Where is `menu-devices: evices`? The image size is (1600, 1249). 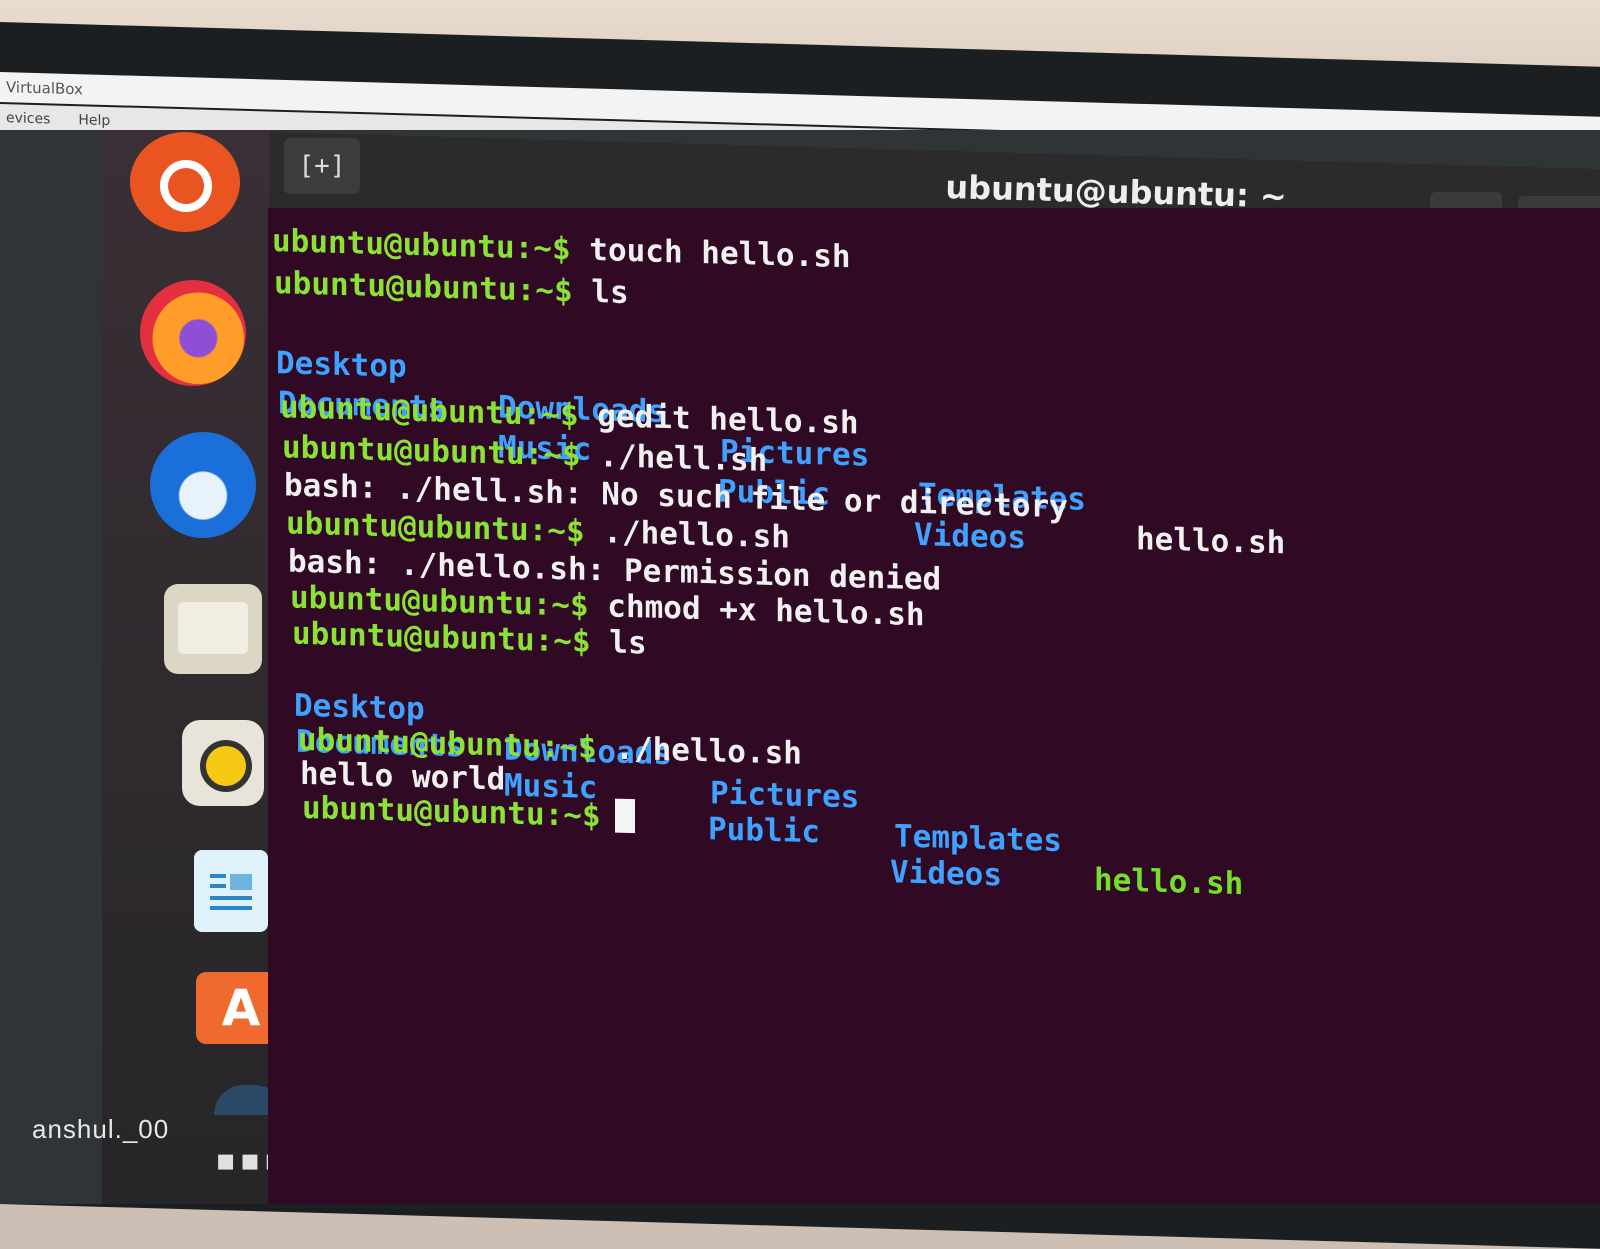
menu-devices: evices is located at coordinates (28, 118).